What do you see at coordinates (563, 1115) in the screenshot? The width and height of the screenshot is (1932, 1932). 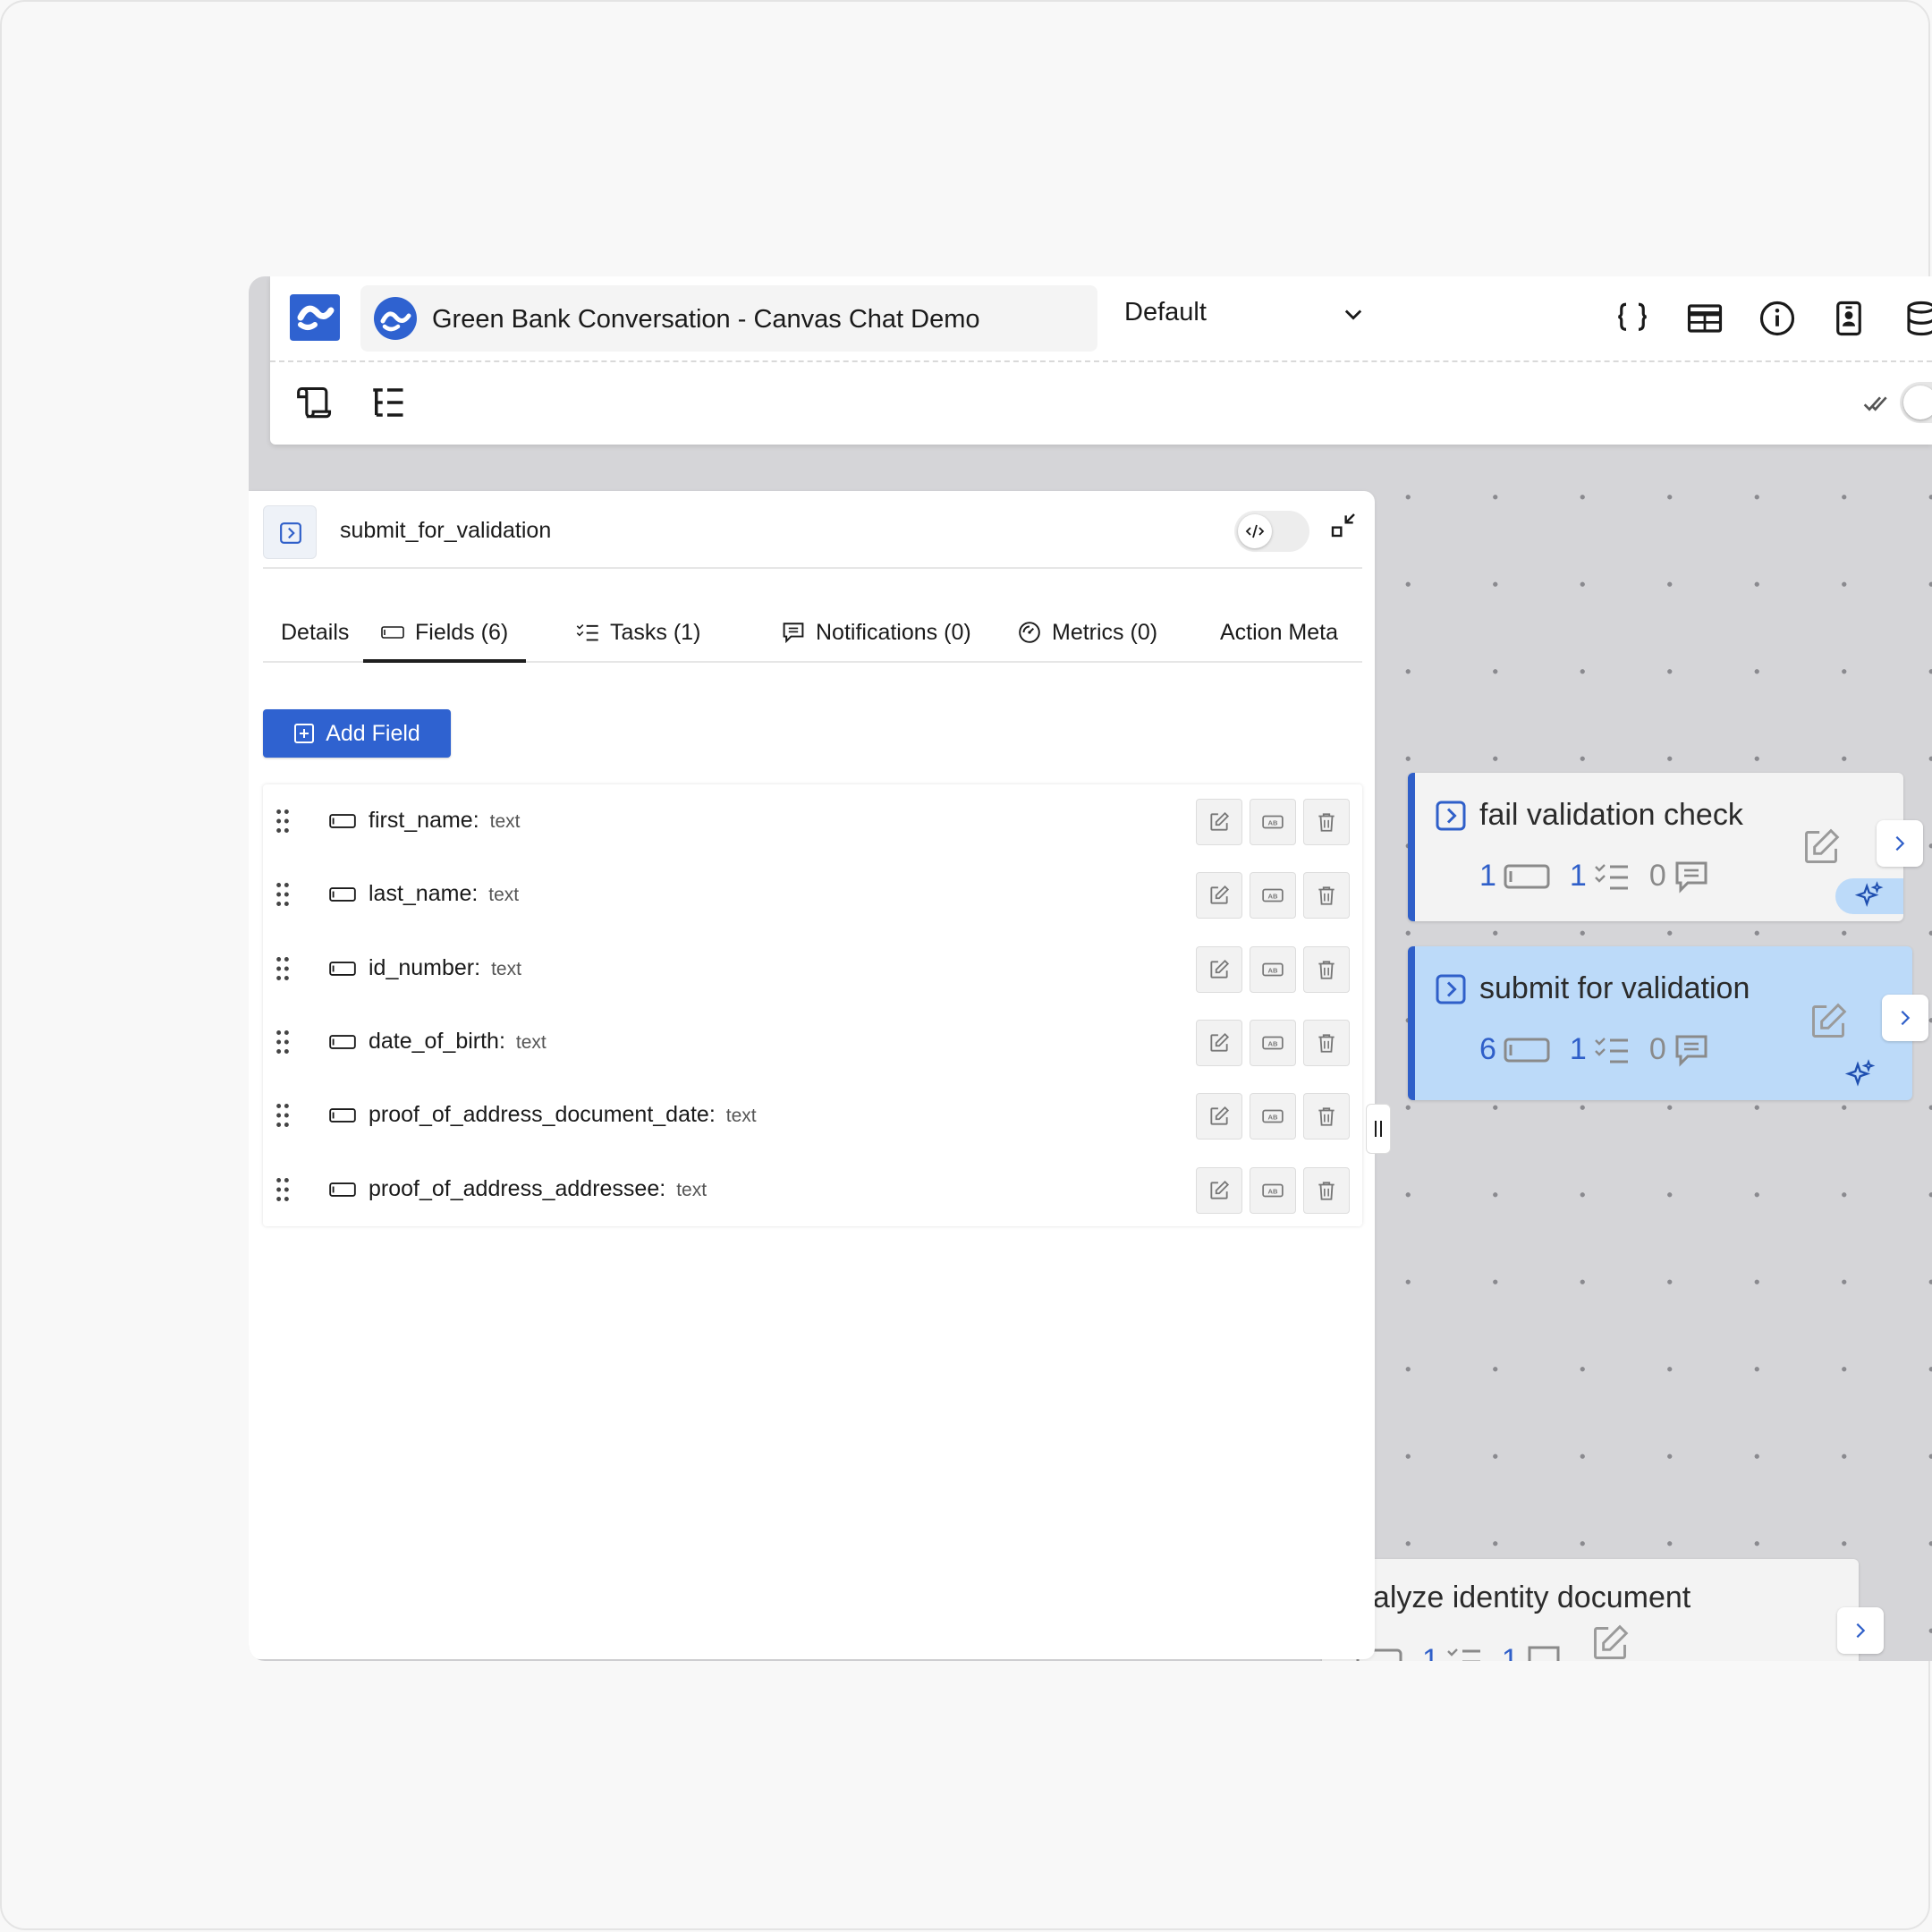 I see `field-label: proof_of_address_document_date: text` at bounding box center [563, 1115].